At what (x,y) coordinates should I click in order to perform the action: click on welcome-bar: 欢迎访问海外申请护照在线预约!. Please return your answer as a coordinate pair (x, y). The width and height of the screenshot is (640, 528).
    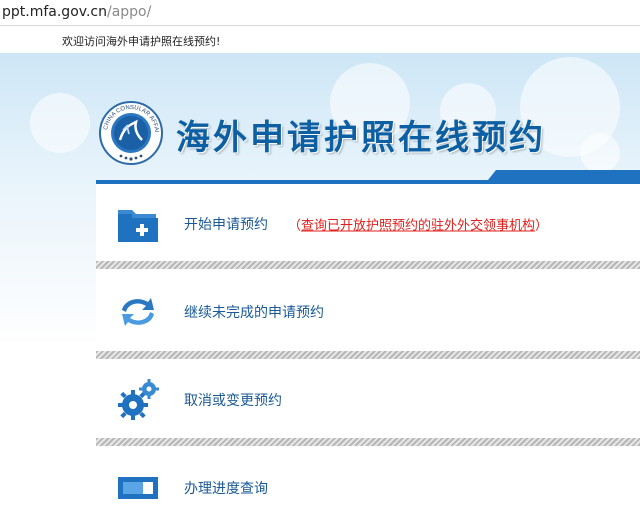
    Looking at the image, I should click on (320, 40).